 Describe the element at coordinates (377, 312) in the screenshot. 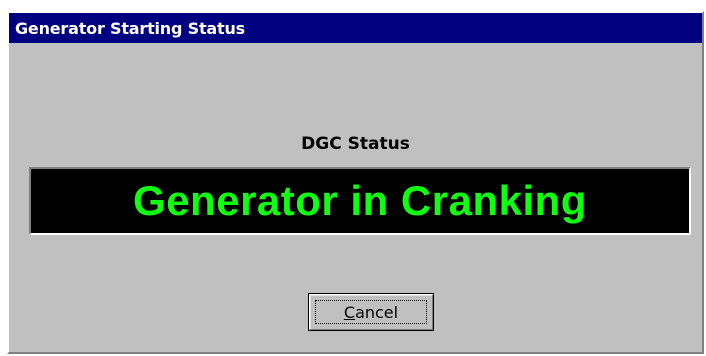

I see `cancel-label-rest: ancel` at that location.